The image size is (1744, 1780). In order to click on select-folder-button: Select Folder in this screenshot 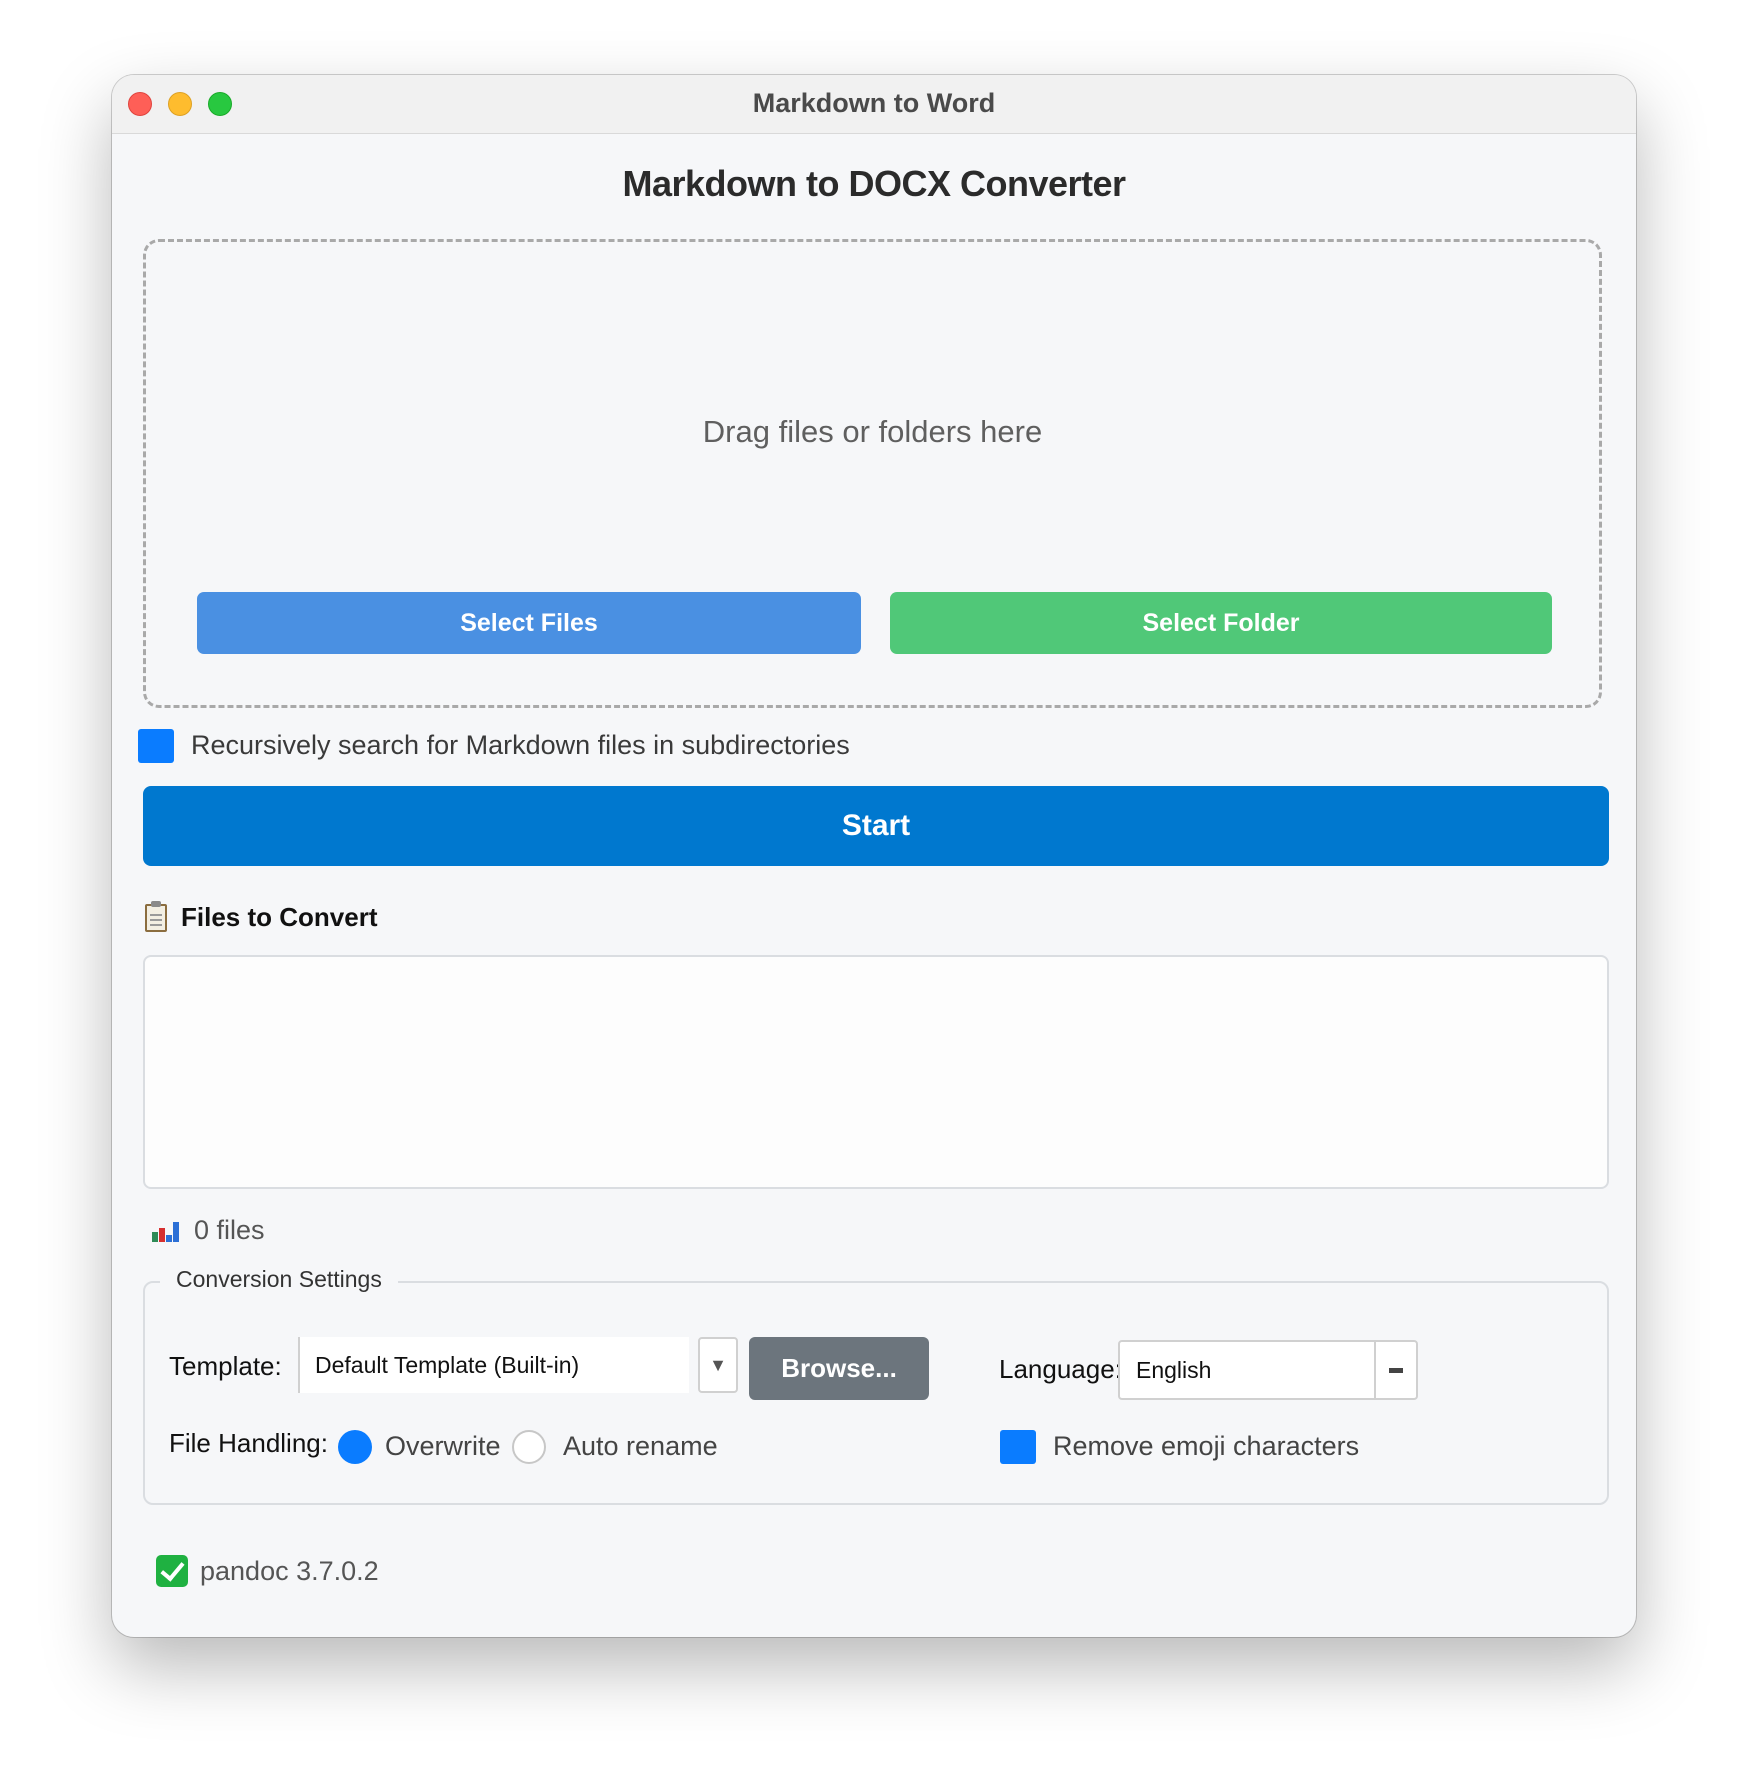, I will do `click(1221, 623)`.